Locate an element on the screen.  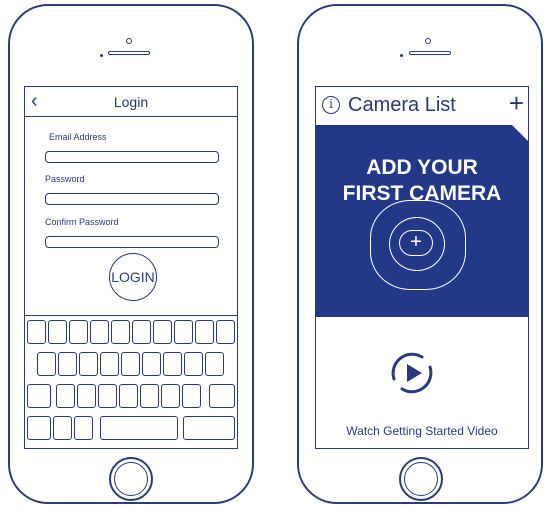
confirm-password-label: Confirm Password is located at coordinates (82, 222).